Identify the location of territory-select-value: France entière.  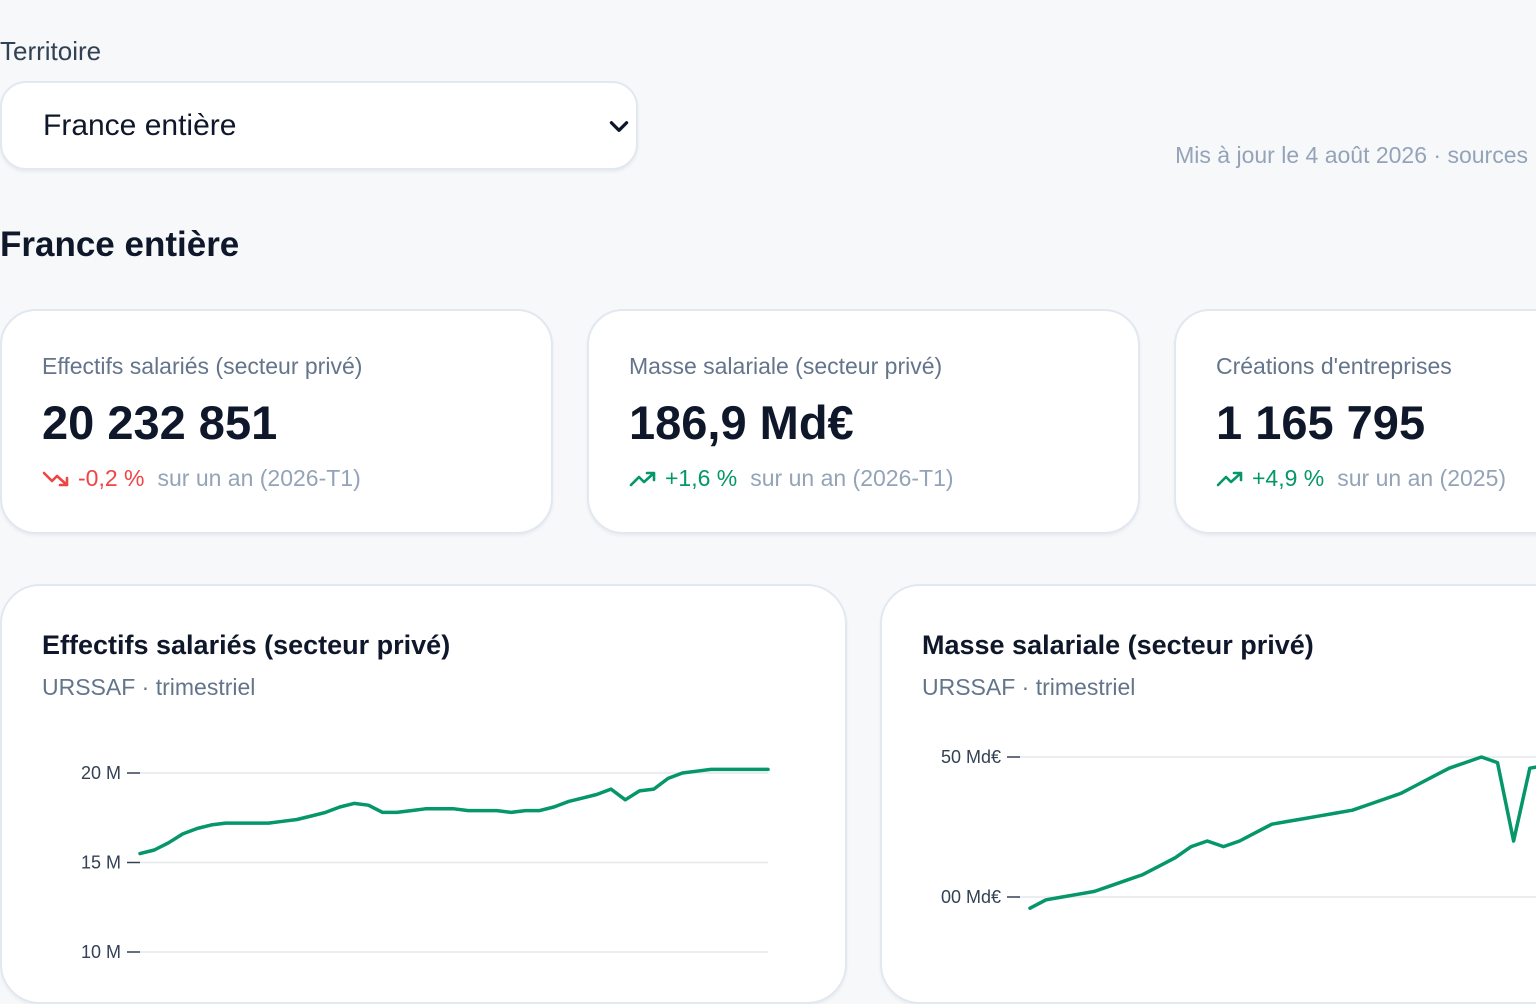
(140, 125).